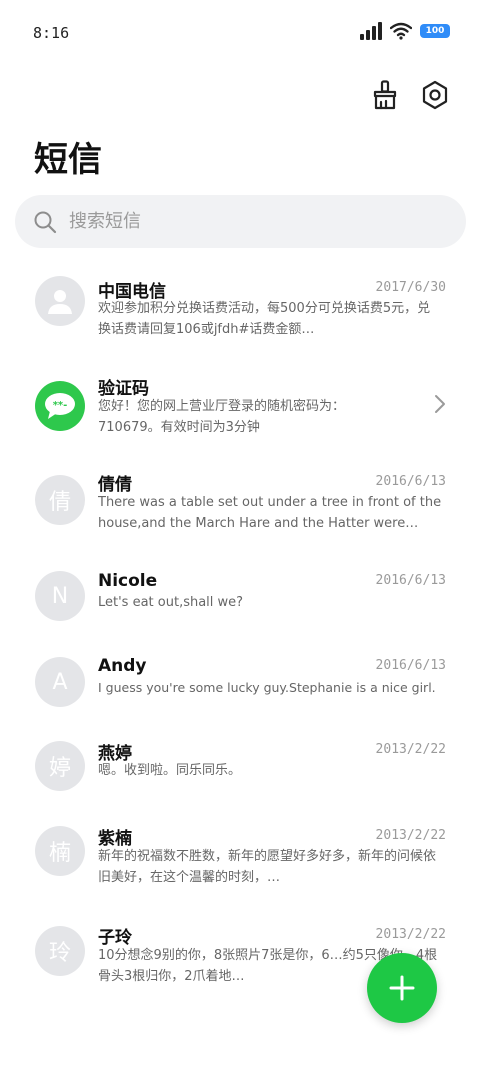 This screenshot has height=1067, width=480. What do you see at coordinates (440, 404) in the screenshot?
I see `chevron-right-icon` at bounding box center [440, 404].